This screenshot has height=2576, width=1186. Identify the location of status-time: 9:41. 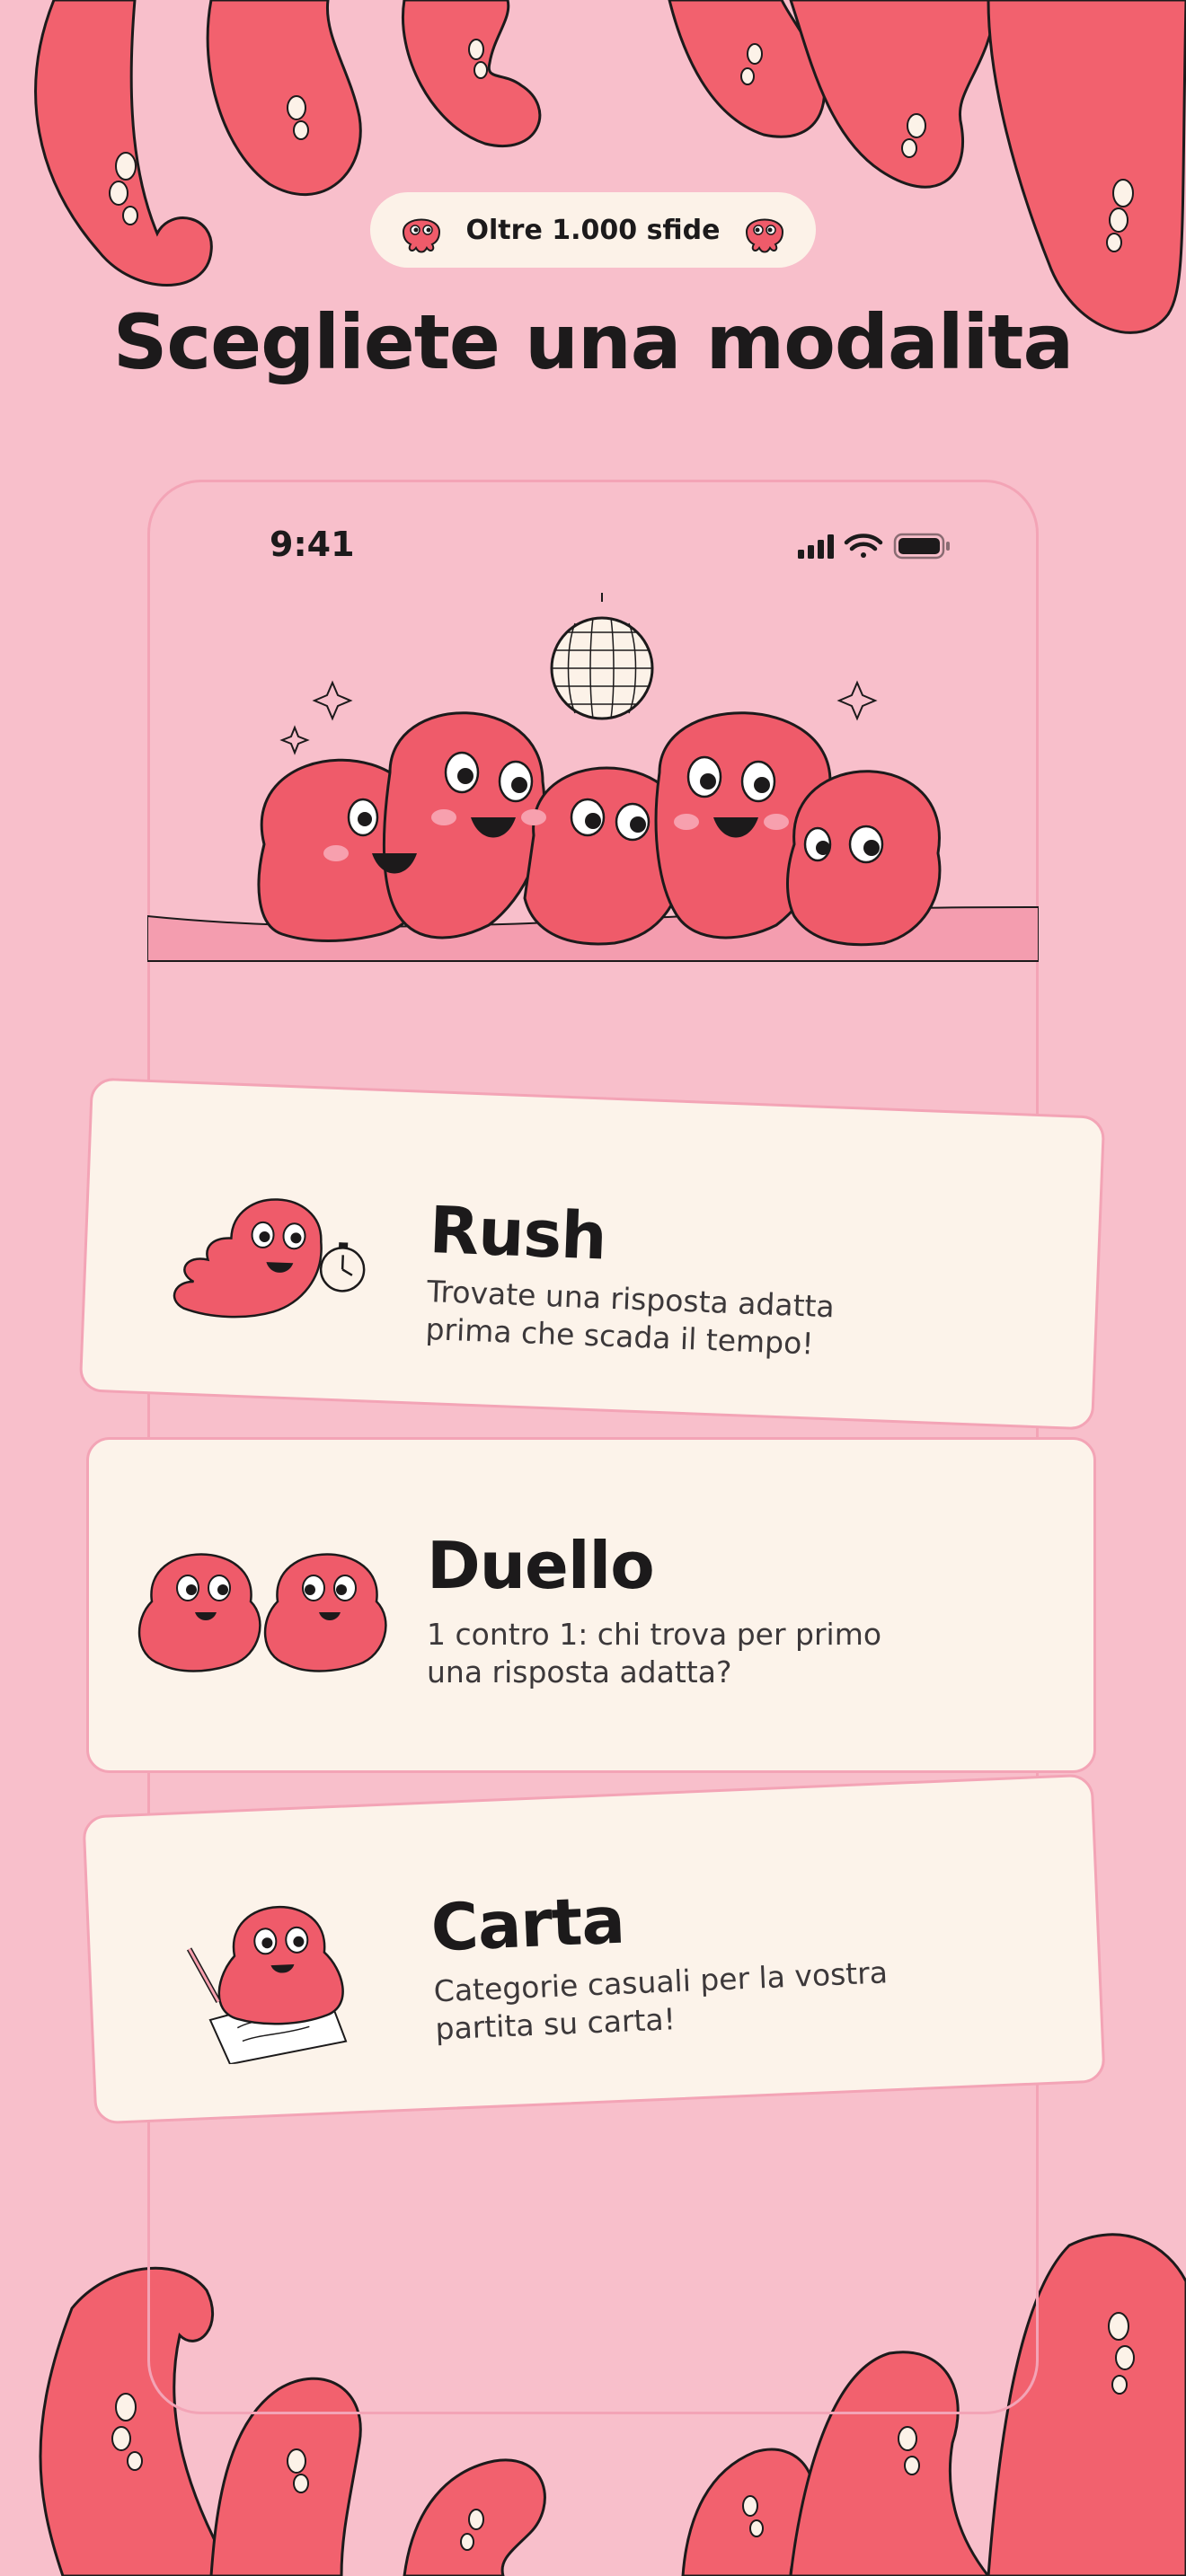
(312, 544).